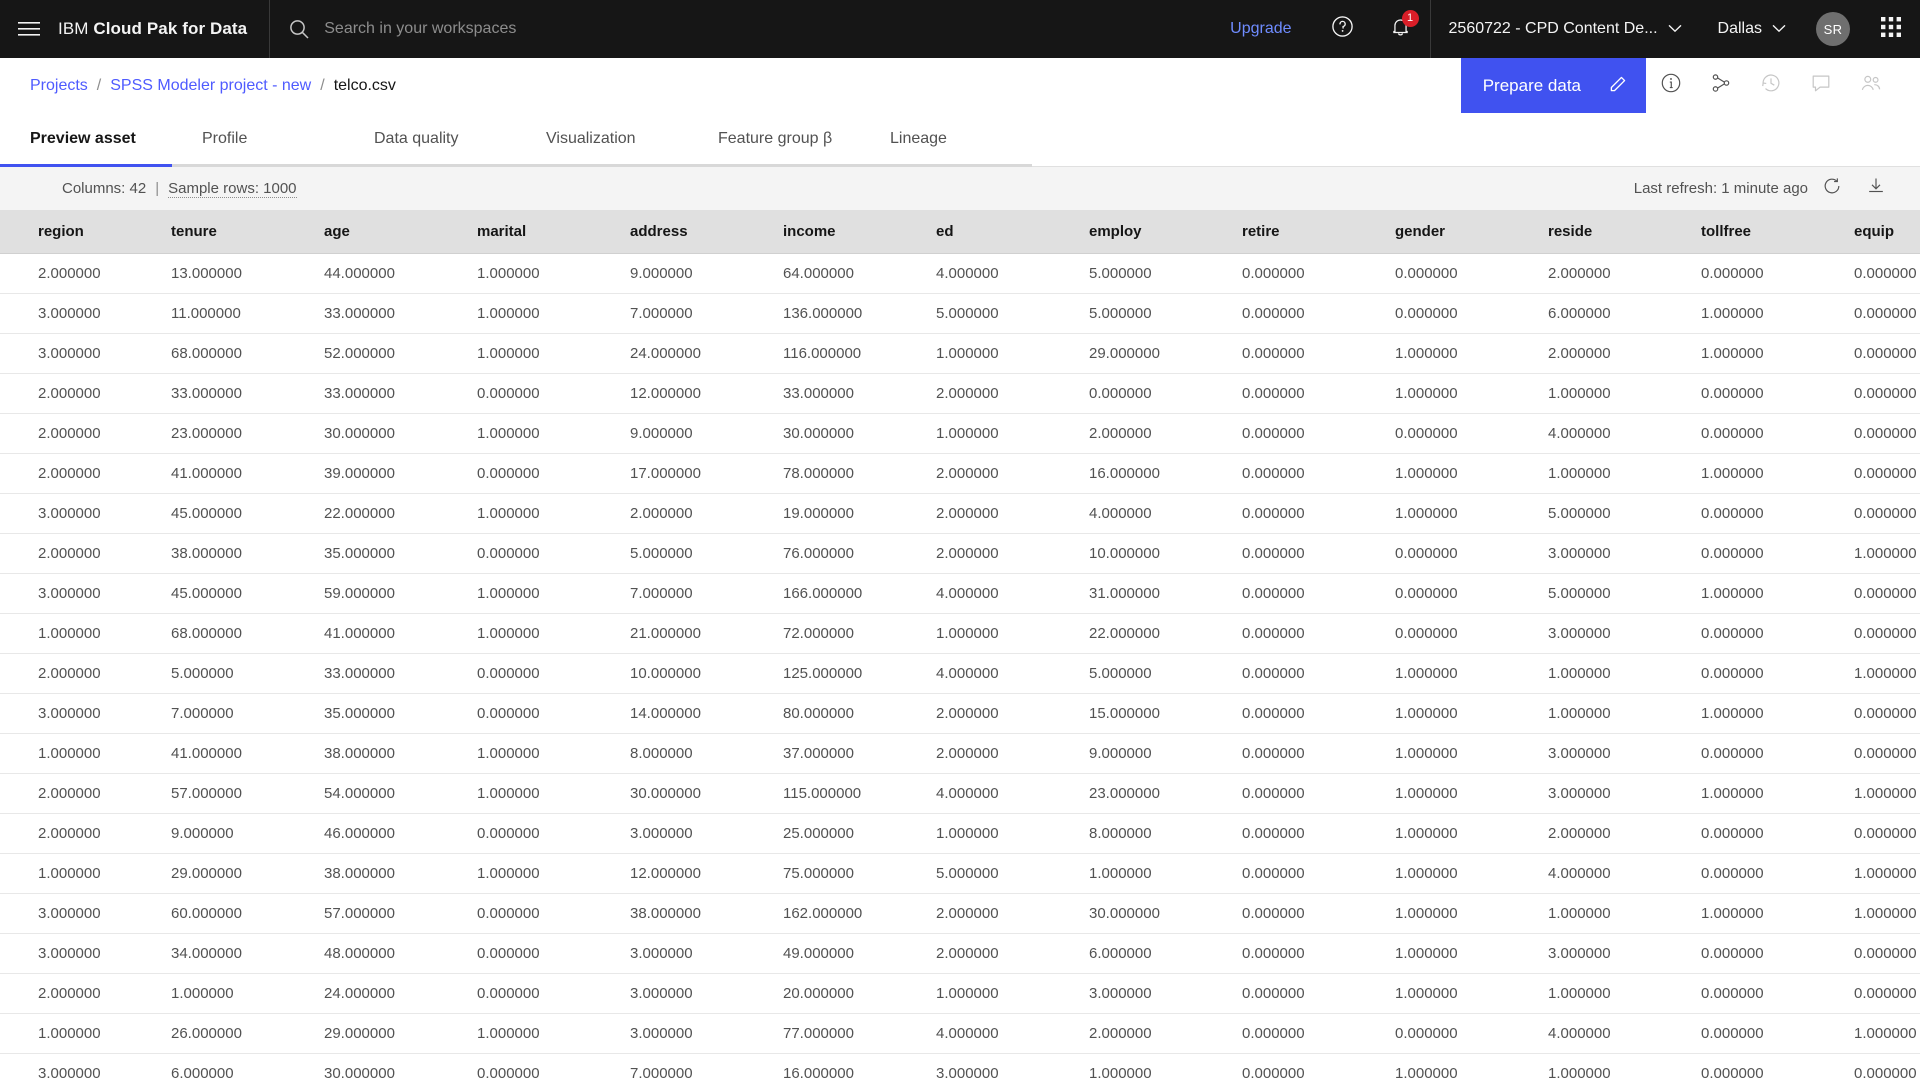 Image resolution: width=1920 pixels, height=1080 pixels. What do you see at coordinates (76, 232) in the screenshot?
I see `column-header-region: region` at bounding box center [76, 232].